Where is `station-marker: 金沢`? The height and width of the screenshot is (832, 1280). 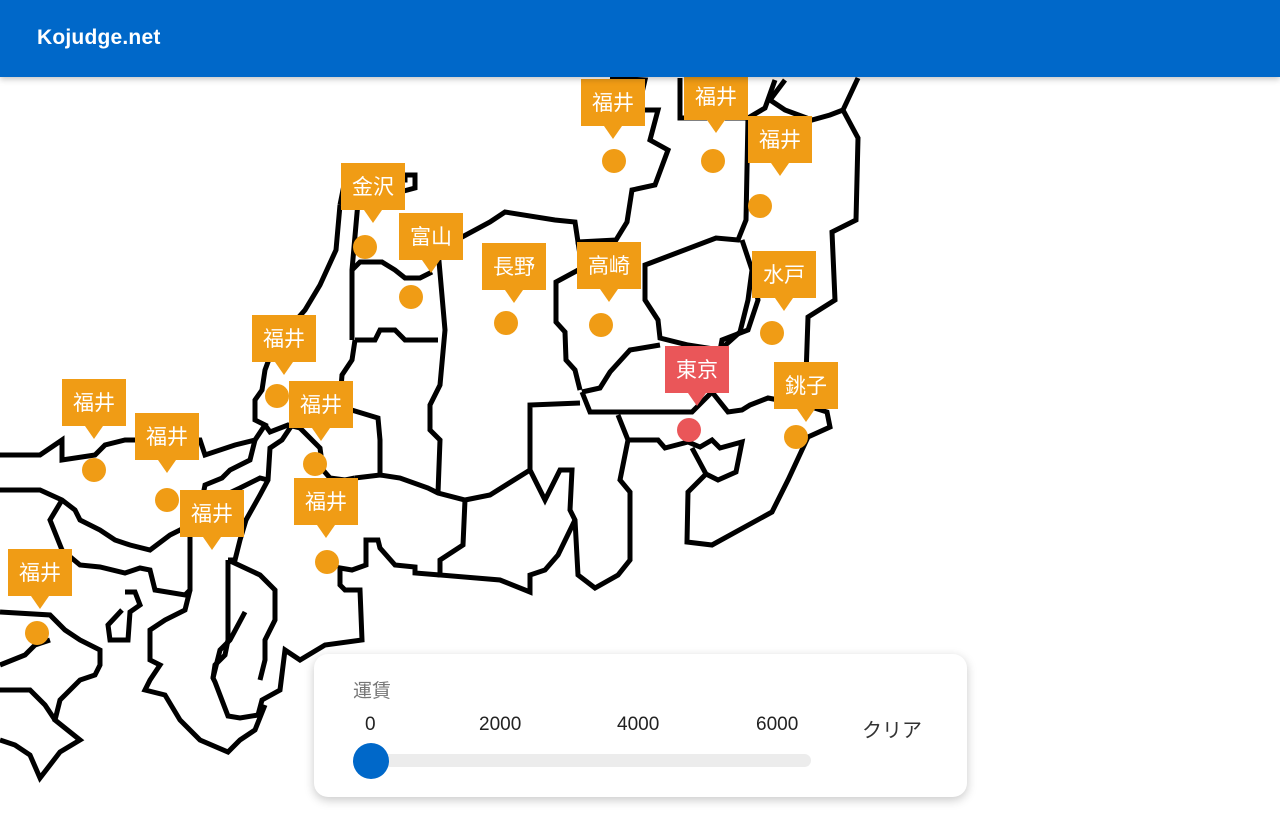
station-marker: 金沢 is located at coordinates (373, 211).